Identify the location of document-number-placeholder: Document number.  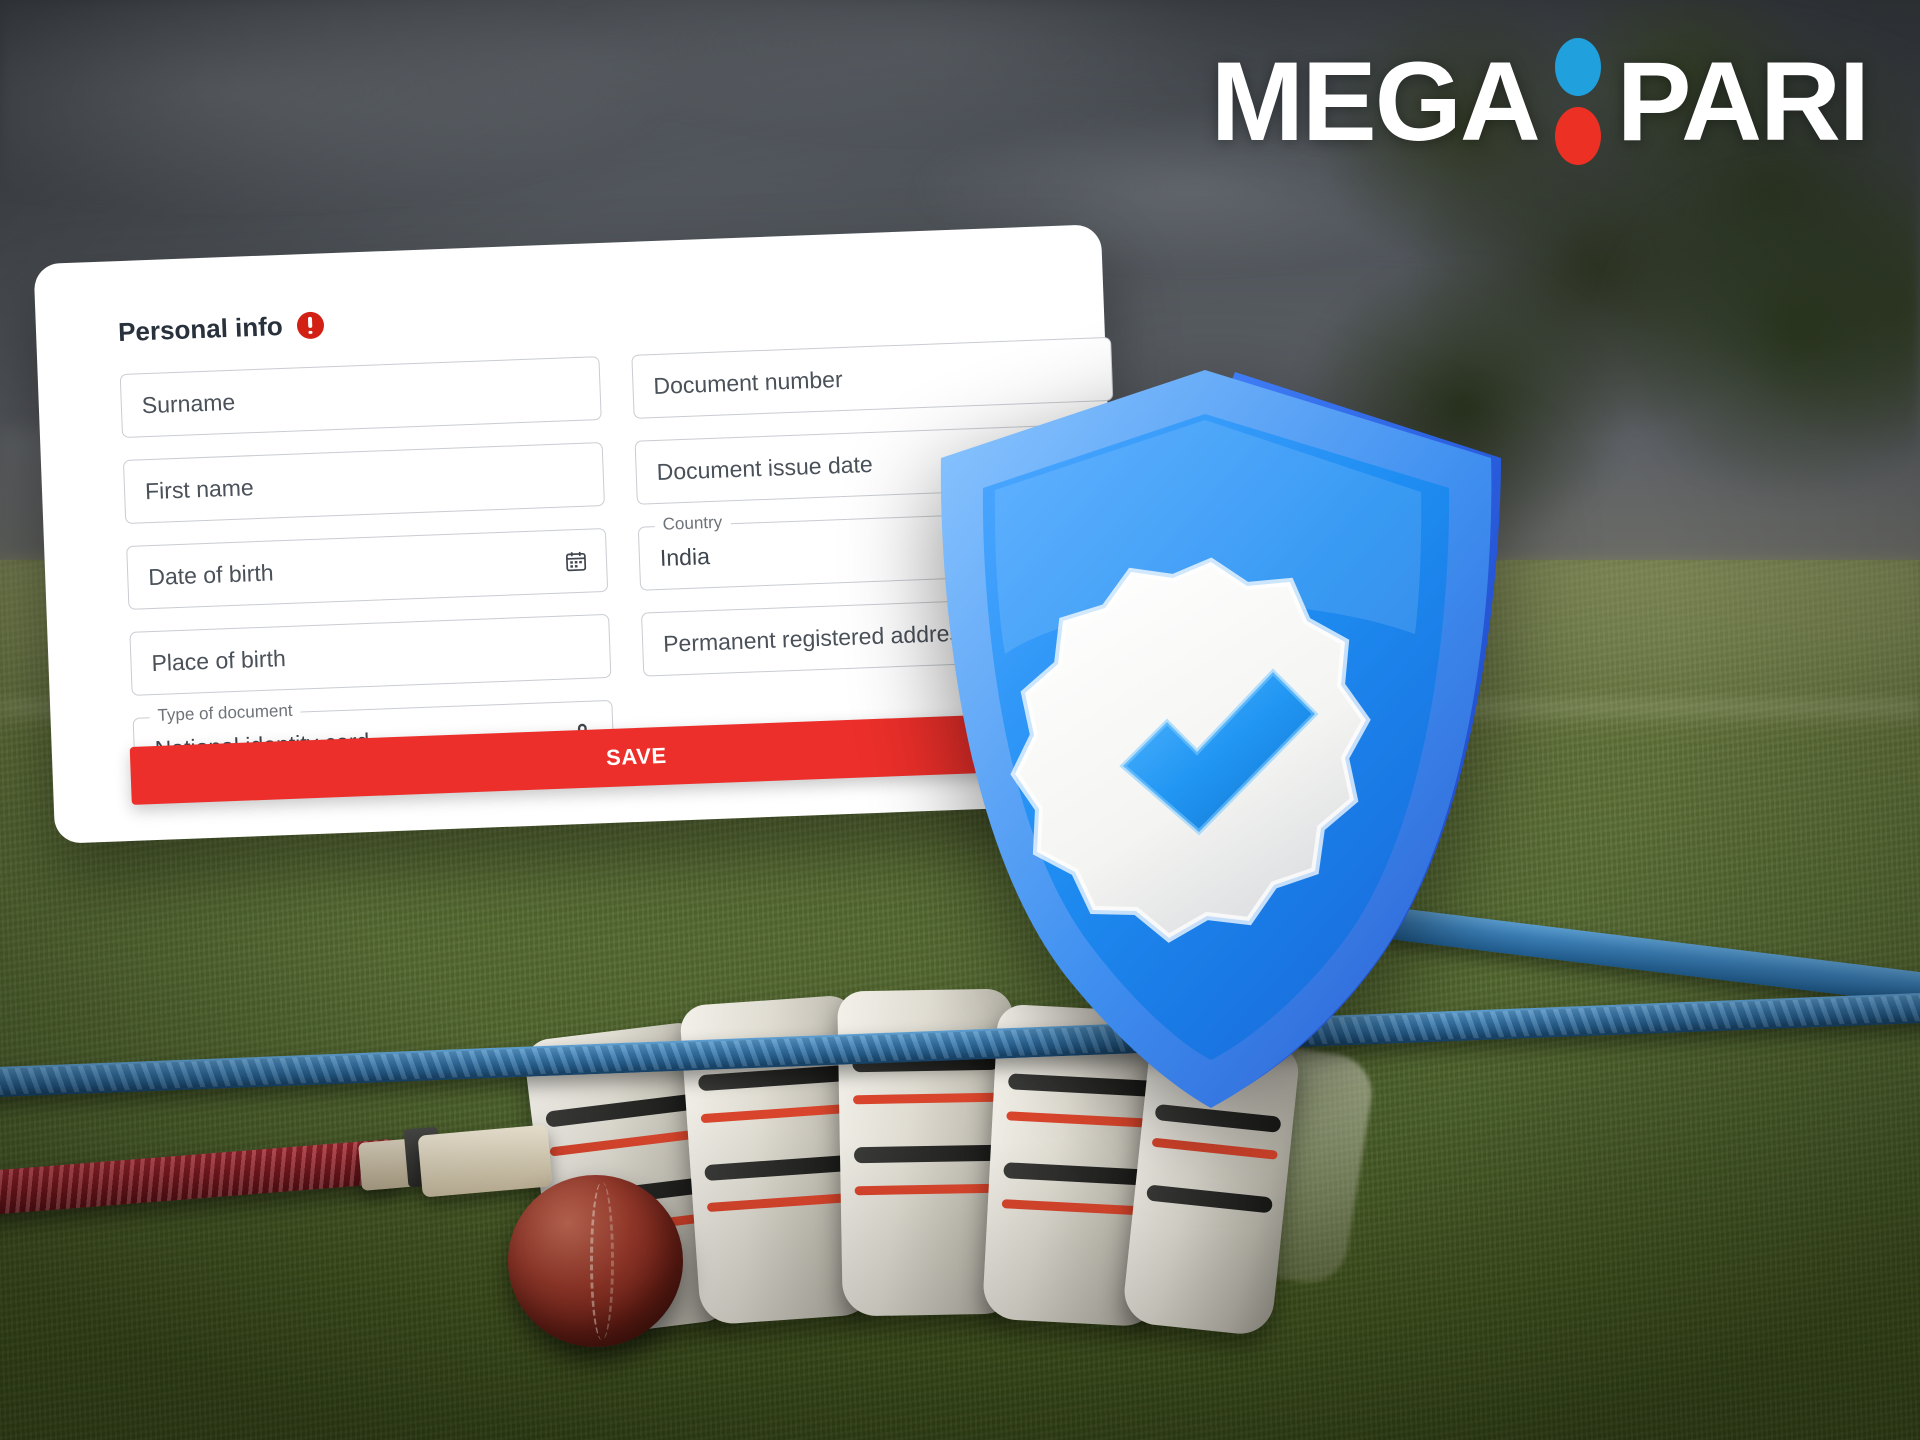
(748, 382).